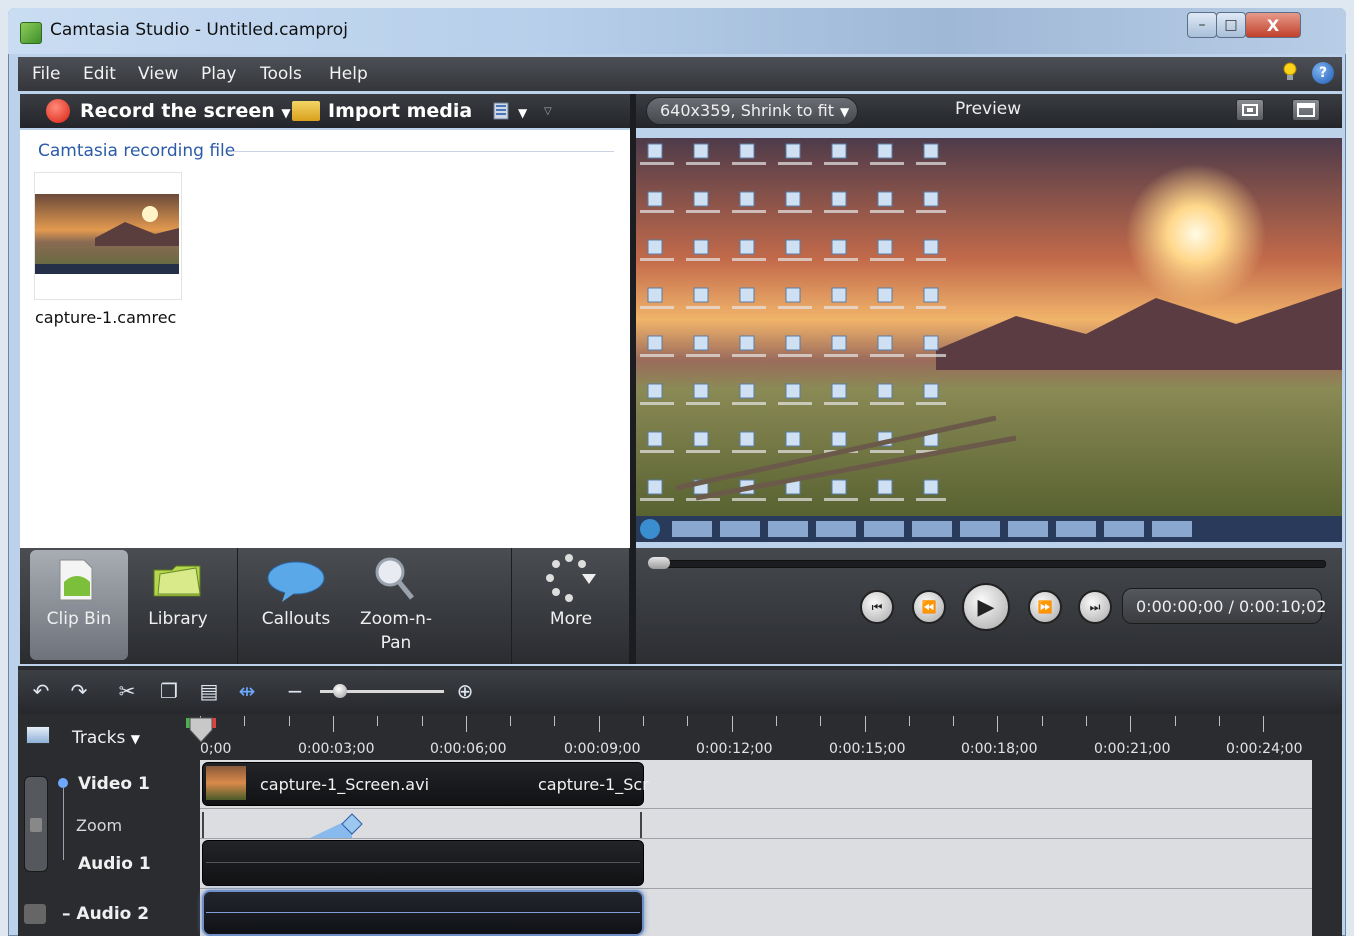  I want to click on overflow-chevron-icon: ▽, so click(548, 111).